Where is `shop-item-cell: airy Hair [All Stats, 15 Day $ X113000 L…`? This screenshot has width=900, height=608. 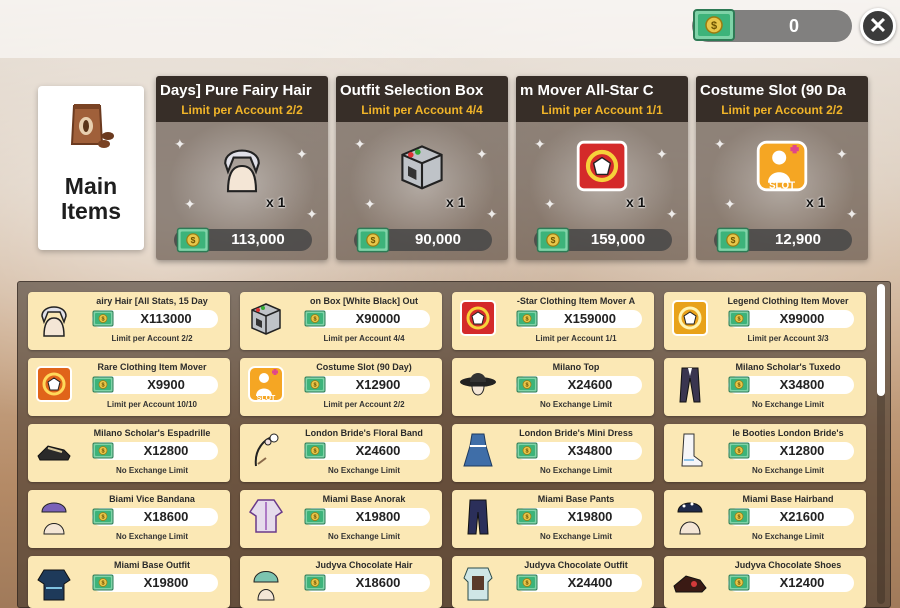 shop-item-cell: airy Hair [All Stats, 15 Day $ X113000 L… is located at coordinates (129, 321).